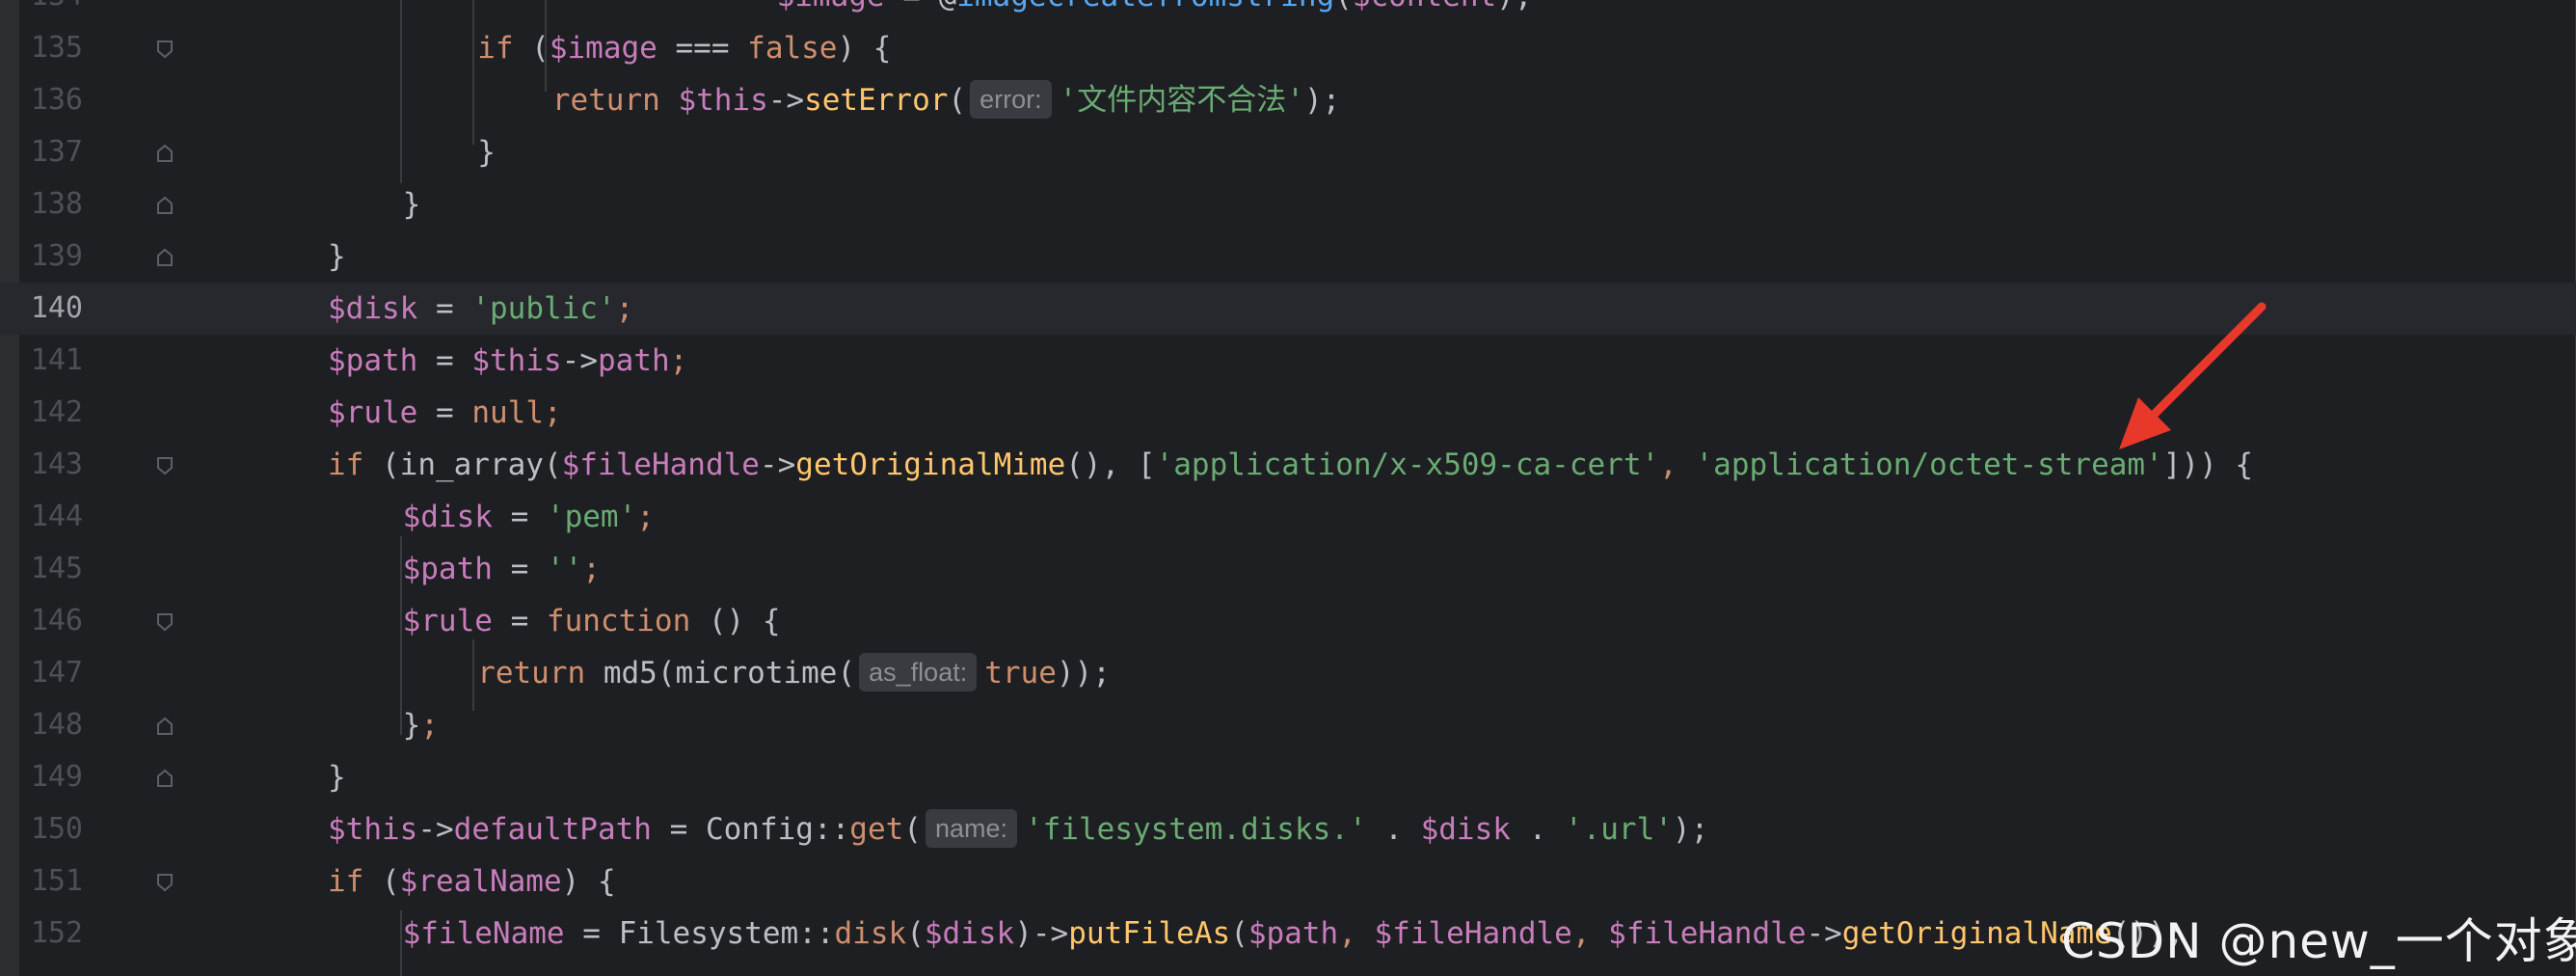 The height and width of the screenshot is (976, 2576). What do you see at coordinates (1111, 464) in the screenshot?
I see `code-token: (), [` at bounding box center [1111, 464].